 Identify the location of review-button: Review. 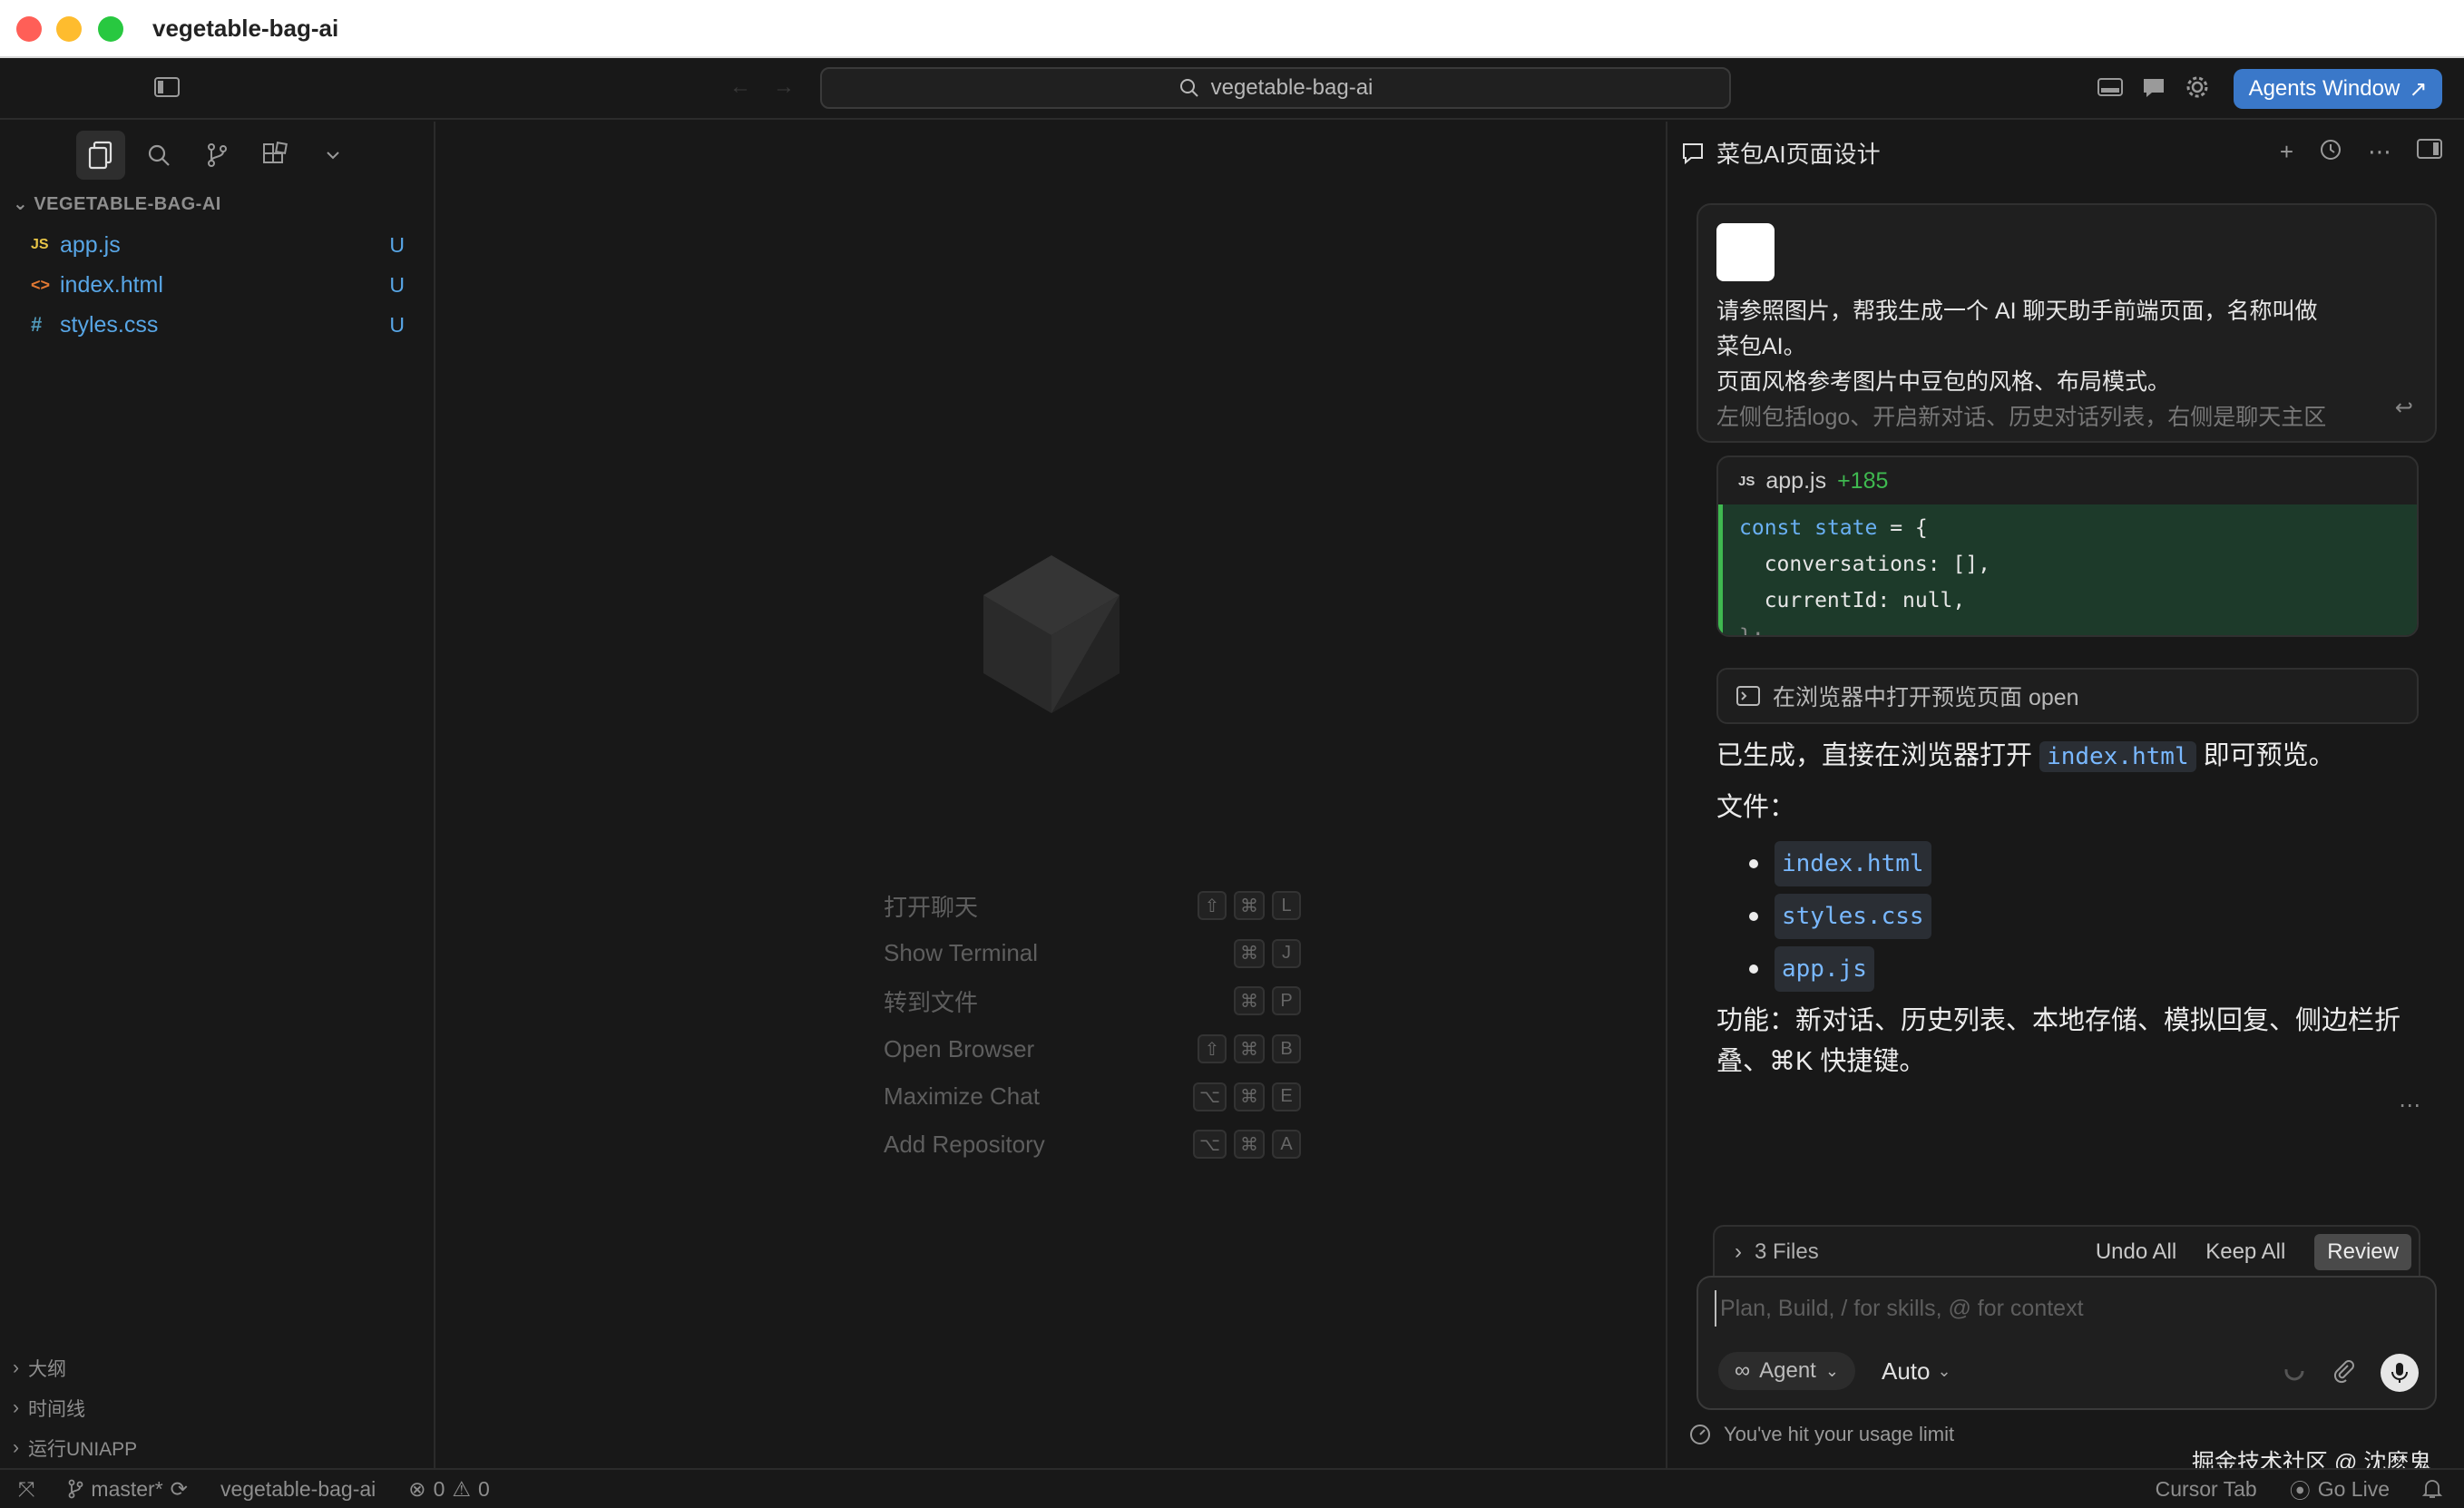
(2362, 1252).